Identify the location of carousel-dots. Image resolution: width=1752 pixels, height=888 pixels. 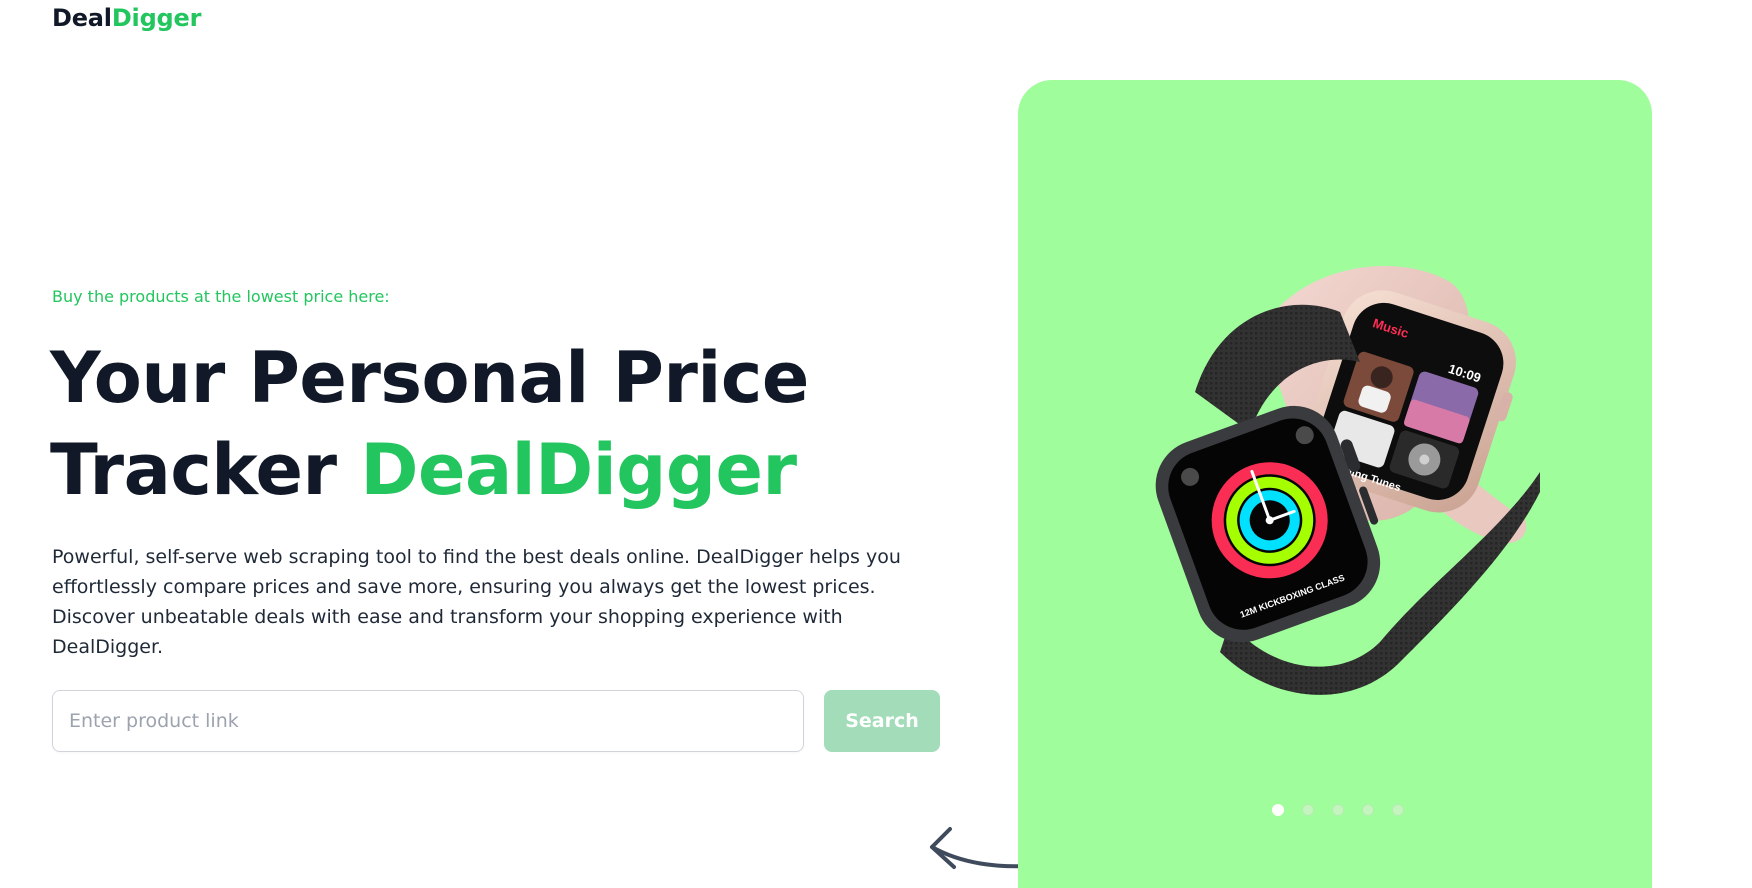
(1338, 810).